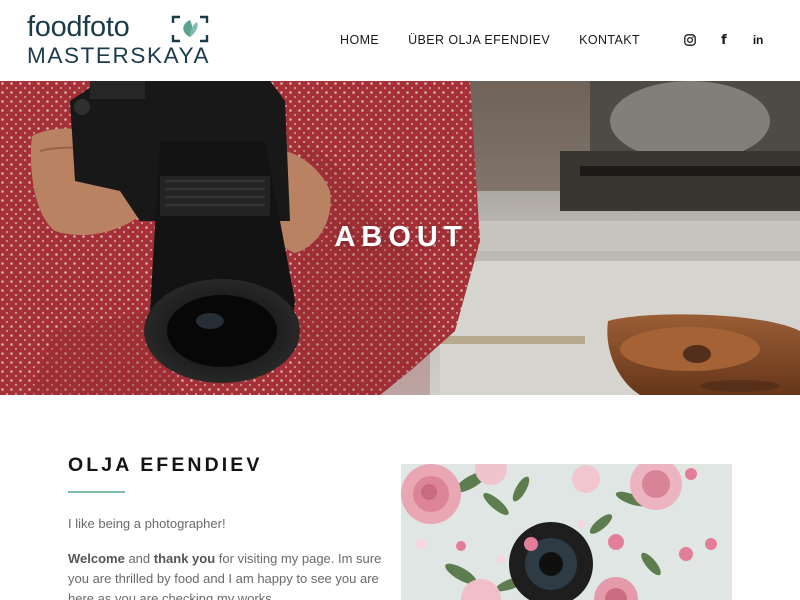 Image resolution: width=800 pixels, height=600 pixels. Describe the element at coordinates (165, 465) in the screenshot. I see `about-heading: OLJA EFENDIEV` at that location.